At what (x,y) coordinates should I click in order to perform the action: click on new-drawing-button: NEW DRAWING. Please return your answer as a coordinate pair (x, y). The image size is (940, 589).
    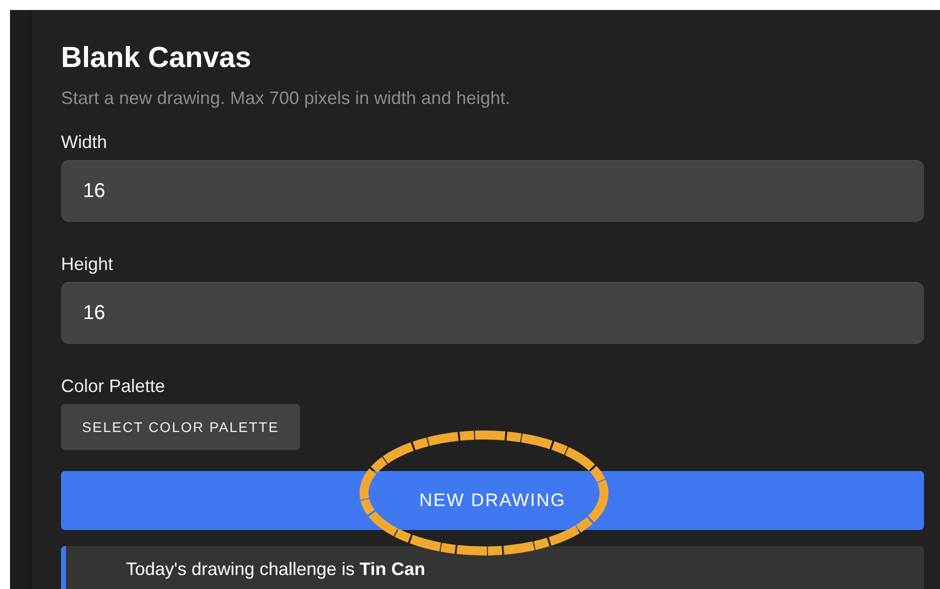
    Looking at the image, I should click on (492, 500).